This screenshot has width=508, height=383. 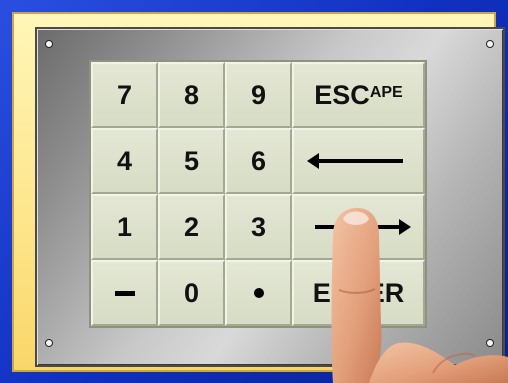 I want to click on key-6-label: 6, so click(x=258, y=160).